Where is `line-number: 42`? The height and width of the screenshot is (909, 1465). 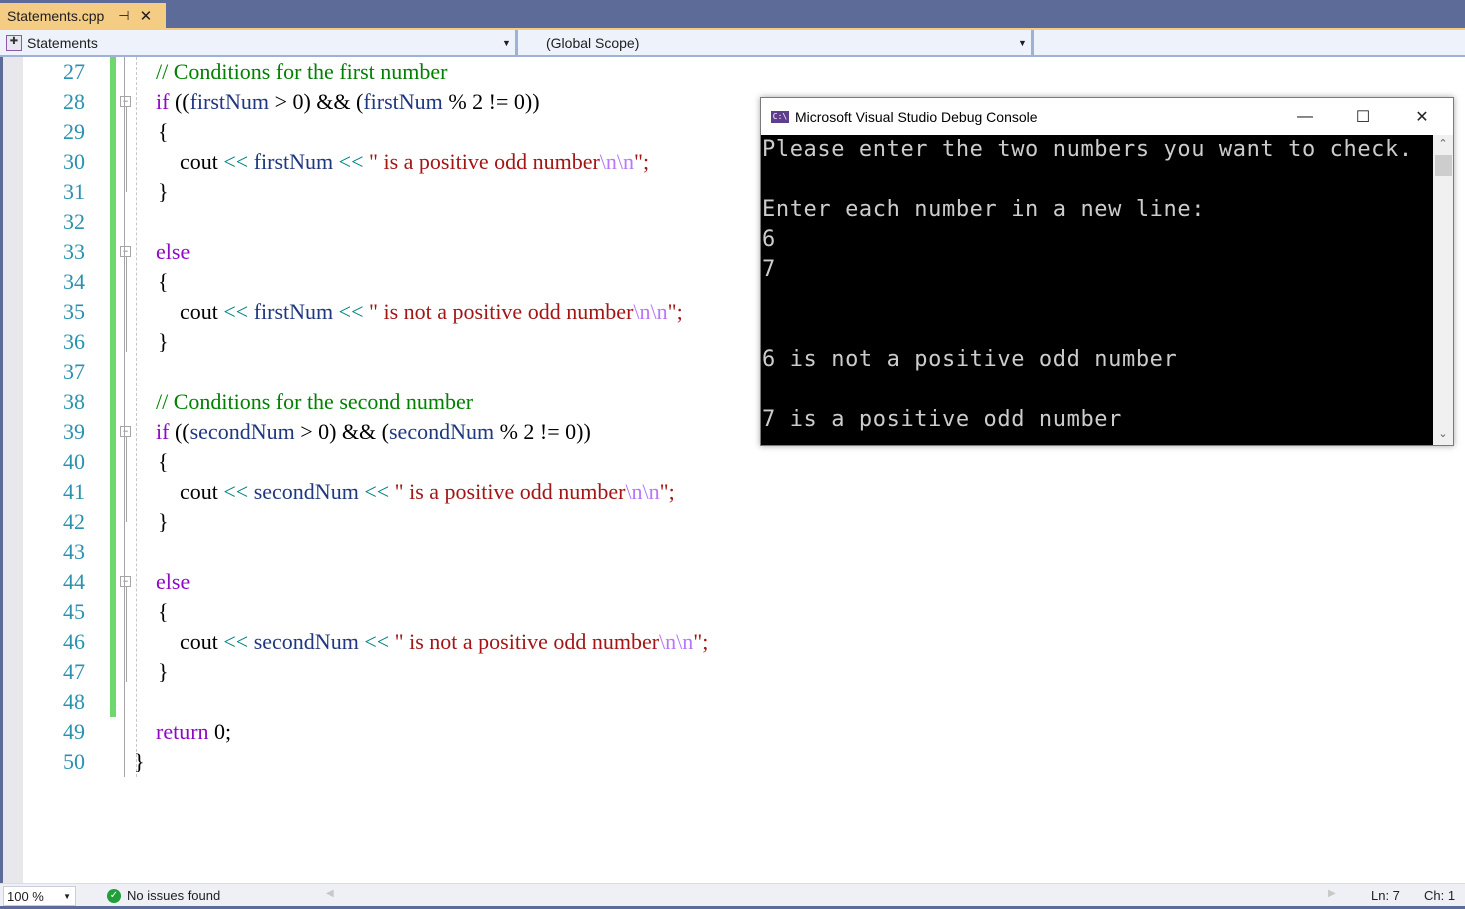
line-number: 42 is located at coordinates (74, 521).